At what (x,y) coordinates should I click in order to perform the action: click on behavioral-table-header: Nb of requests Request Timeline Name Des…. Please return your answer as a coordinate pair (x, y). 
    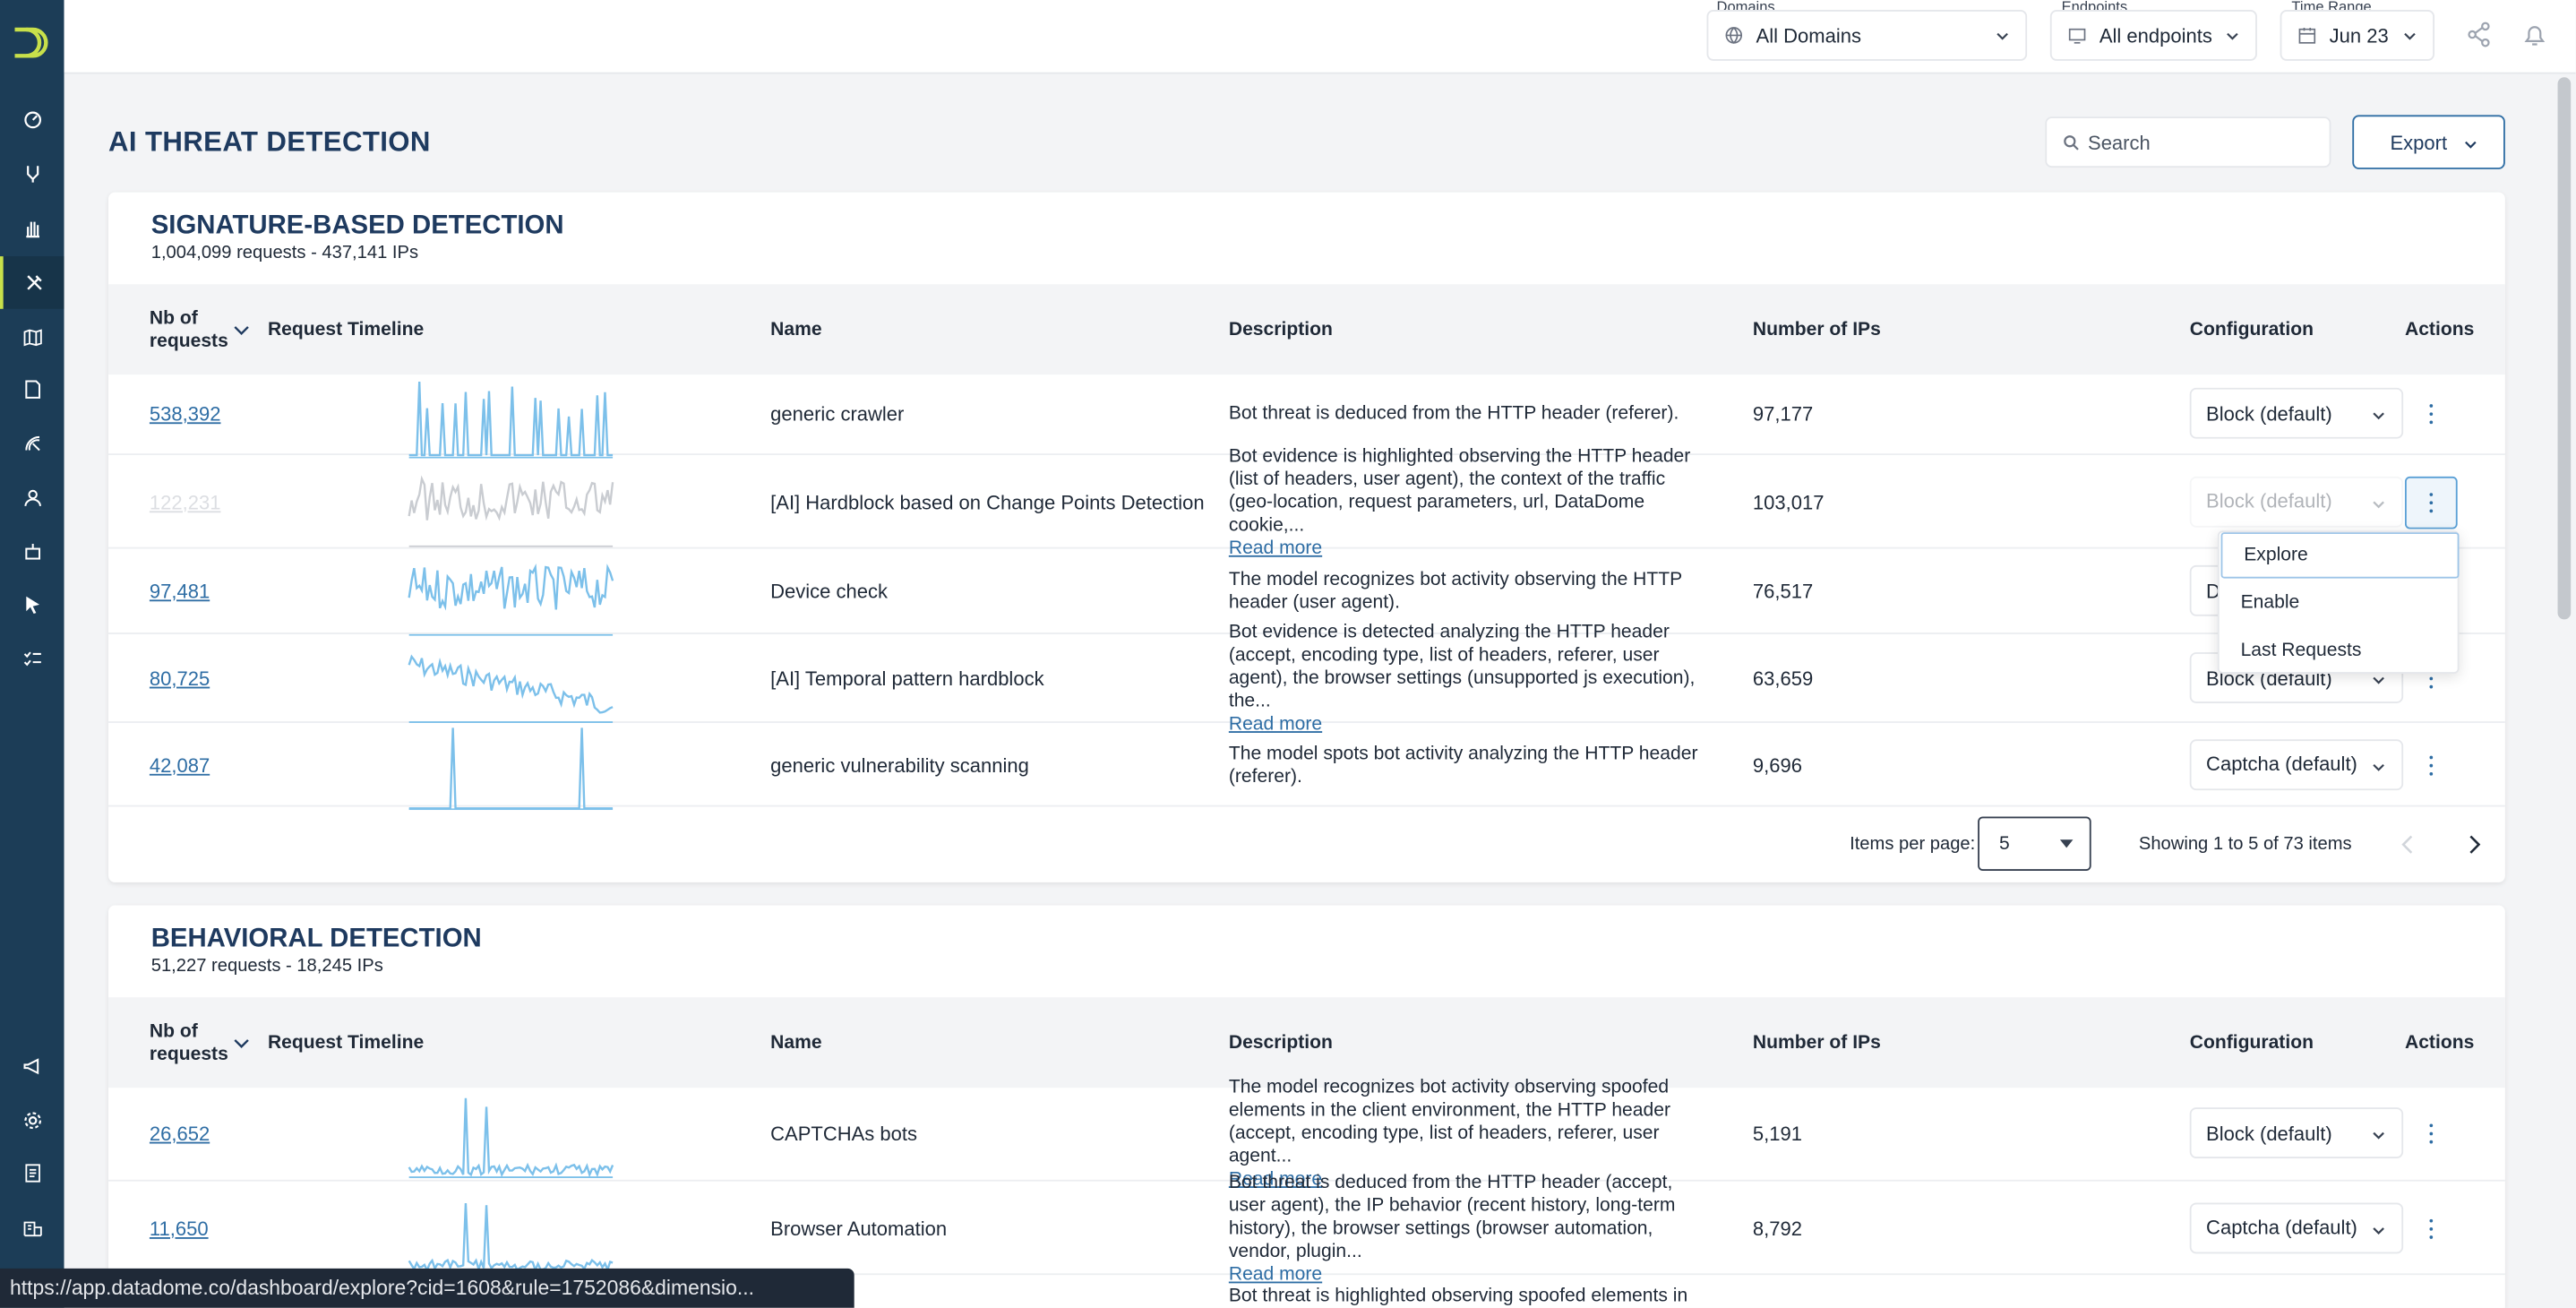
    Looking at the image, I should click on (1306, 1043).